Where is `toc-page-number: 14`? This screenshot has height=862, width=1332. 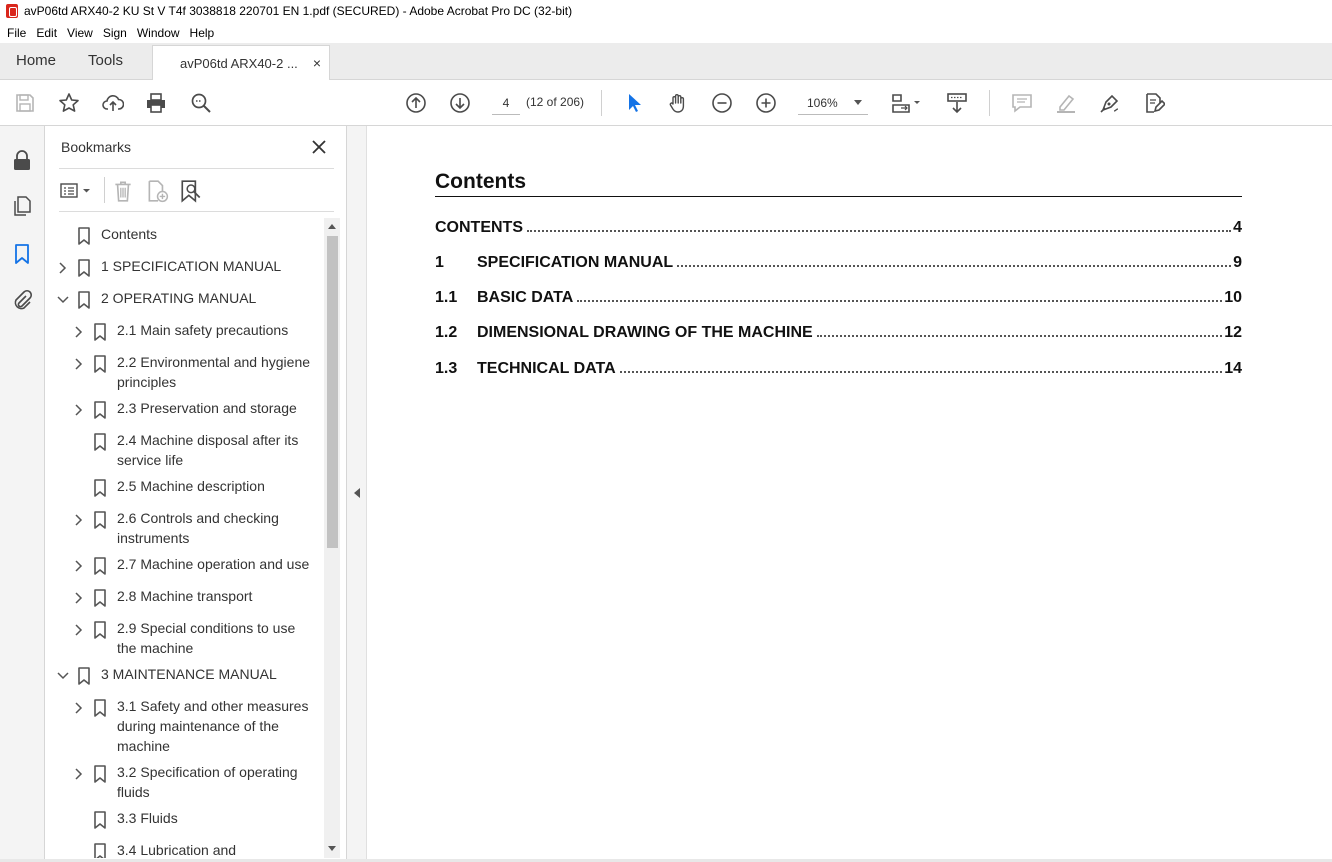 toc-page-number: 14 is located at coordinates (1233, 368).